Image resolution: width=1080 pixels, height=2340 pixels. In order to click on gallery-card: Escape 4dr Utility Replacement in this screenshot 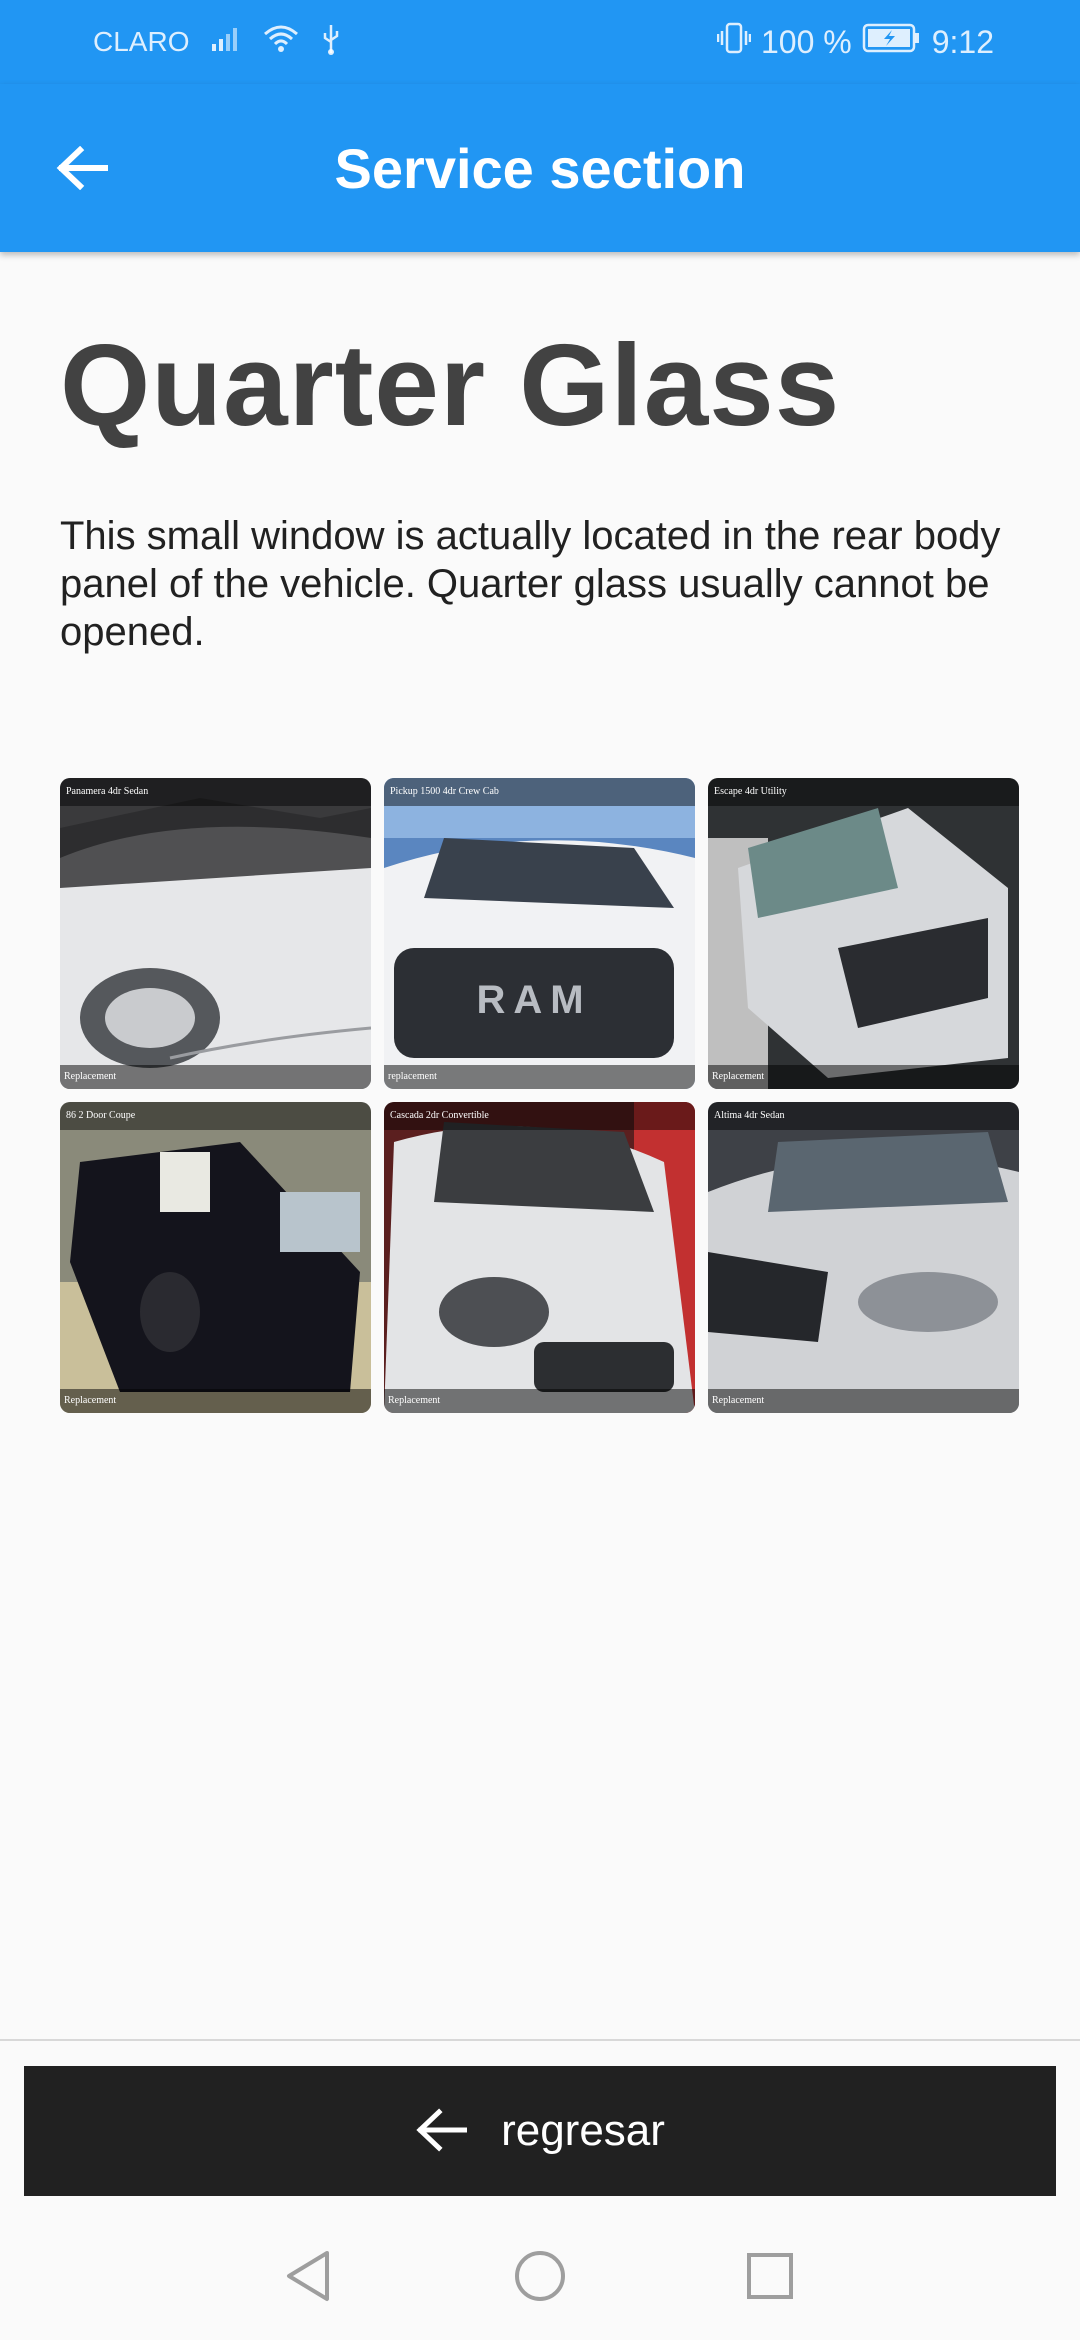, I will do `click(863, 933)`.